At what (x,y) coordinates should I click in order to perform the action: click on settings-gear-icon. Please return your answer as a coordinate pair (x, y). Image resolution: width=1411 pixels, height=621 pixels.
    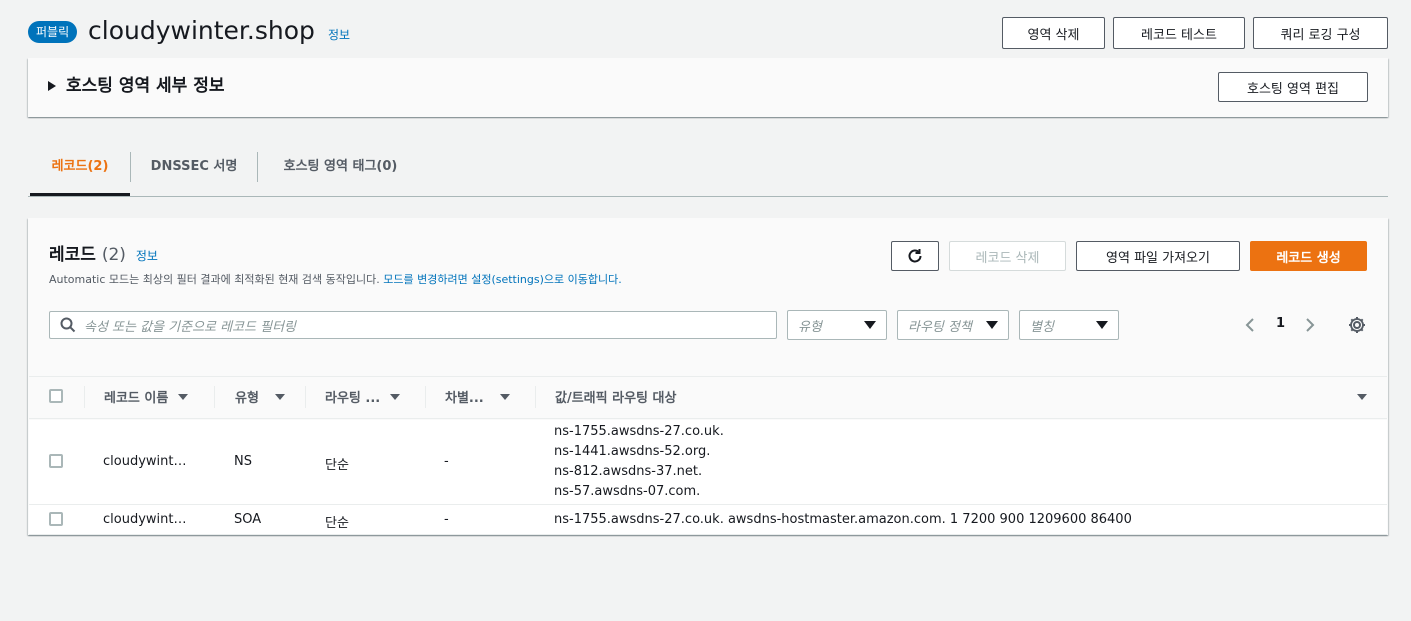
    Looking at the image, I should click on (1357, 325).